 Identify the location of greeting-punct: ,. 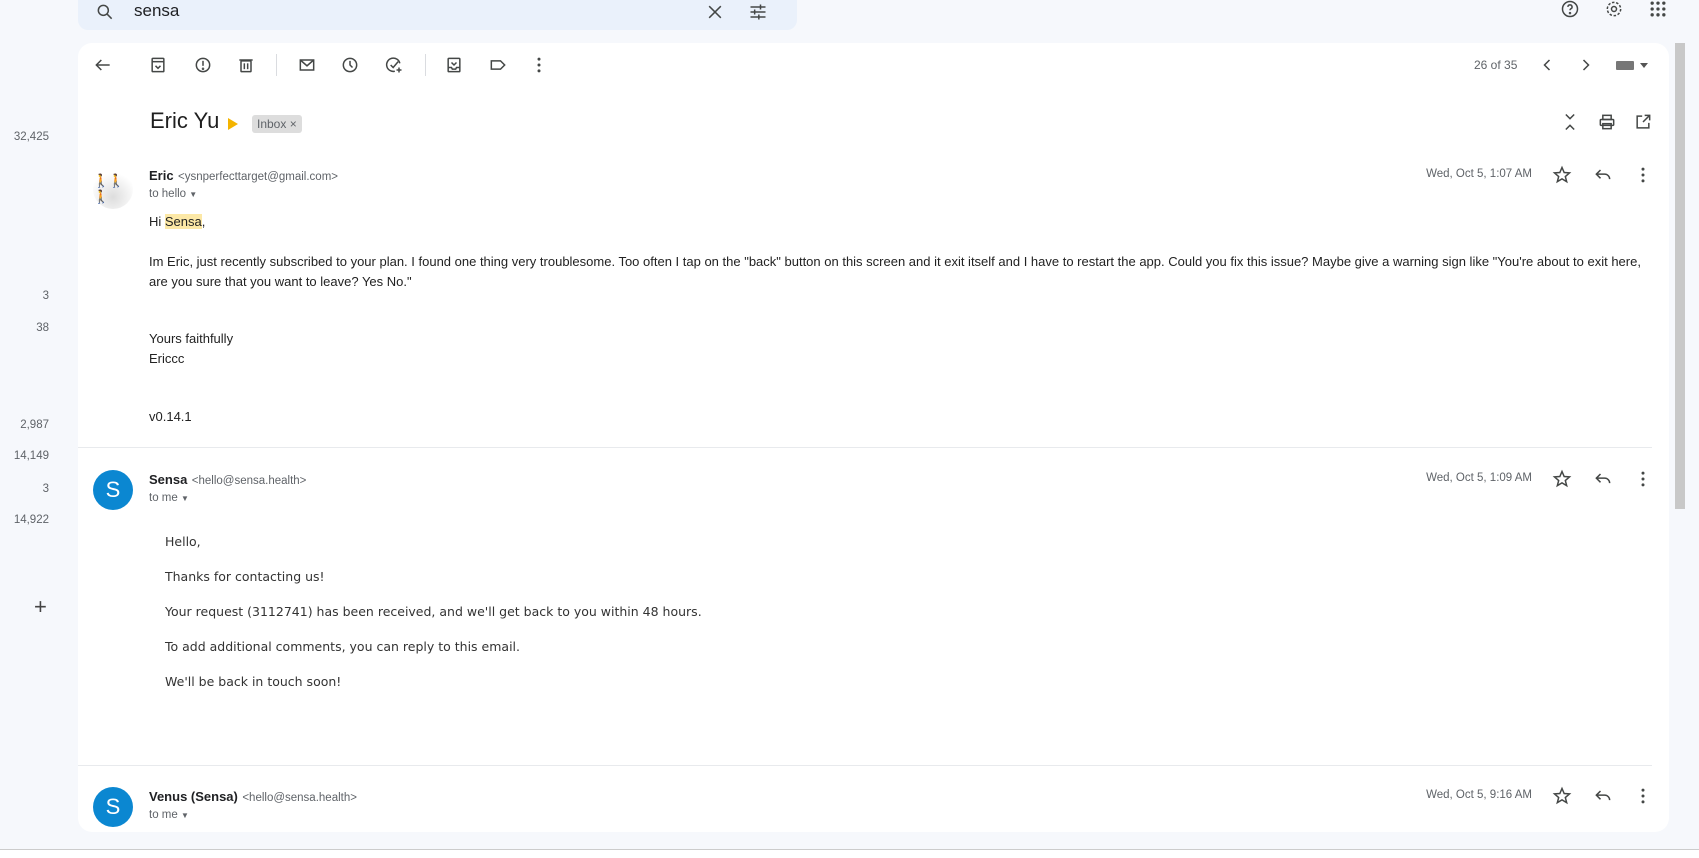
(203, 221).